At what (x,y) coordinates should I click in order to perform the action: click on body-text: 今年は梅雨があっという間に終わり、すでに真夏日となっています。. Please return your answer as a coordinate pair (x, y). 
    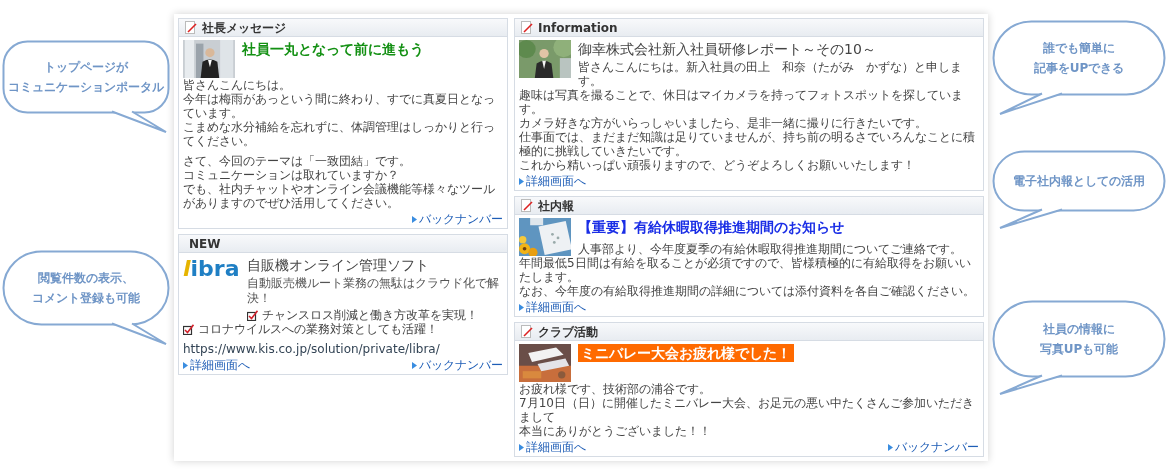
    Looking at the image, I should click on (339, 106).